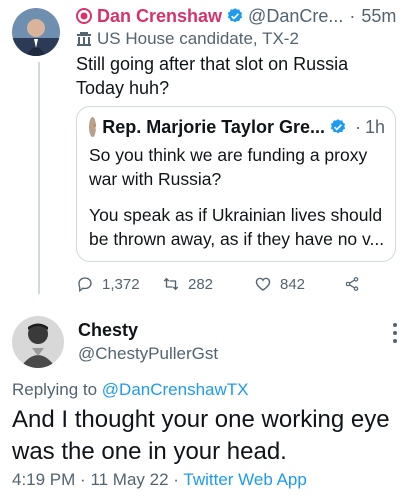 The width and height of the screenshot is (410, 500). What do you see at coordinates (84, 39) in the screenshot?
I see `government-building-icon` at bounding box center [84, 39].